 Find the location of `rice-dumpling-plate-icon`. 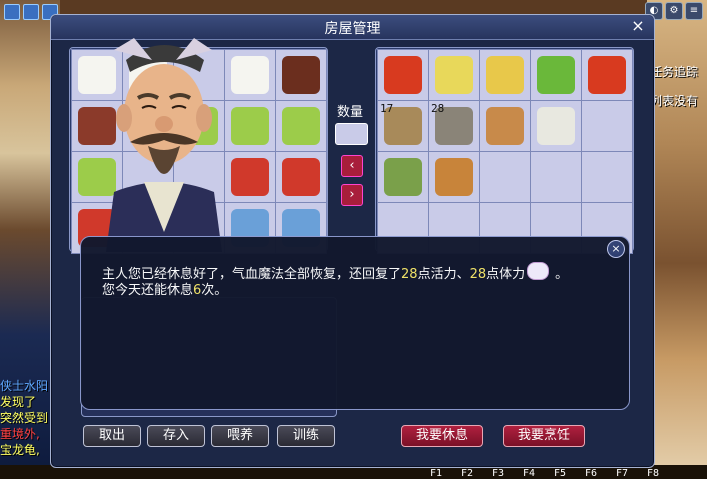

rice-dumpling-plate-icon is located at coordinates (250, 75).